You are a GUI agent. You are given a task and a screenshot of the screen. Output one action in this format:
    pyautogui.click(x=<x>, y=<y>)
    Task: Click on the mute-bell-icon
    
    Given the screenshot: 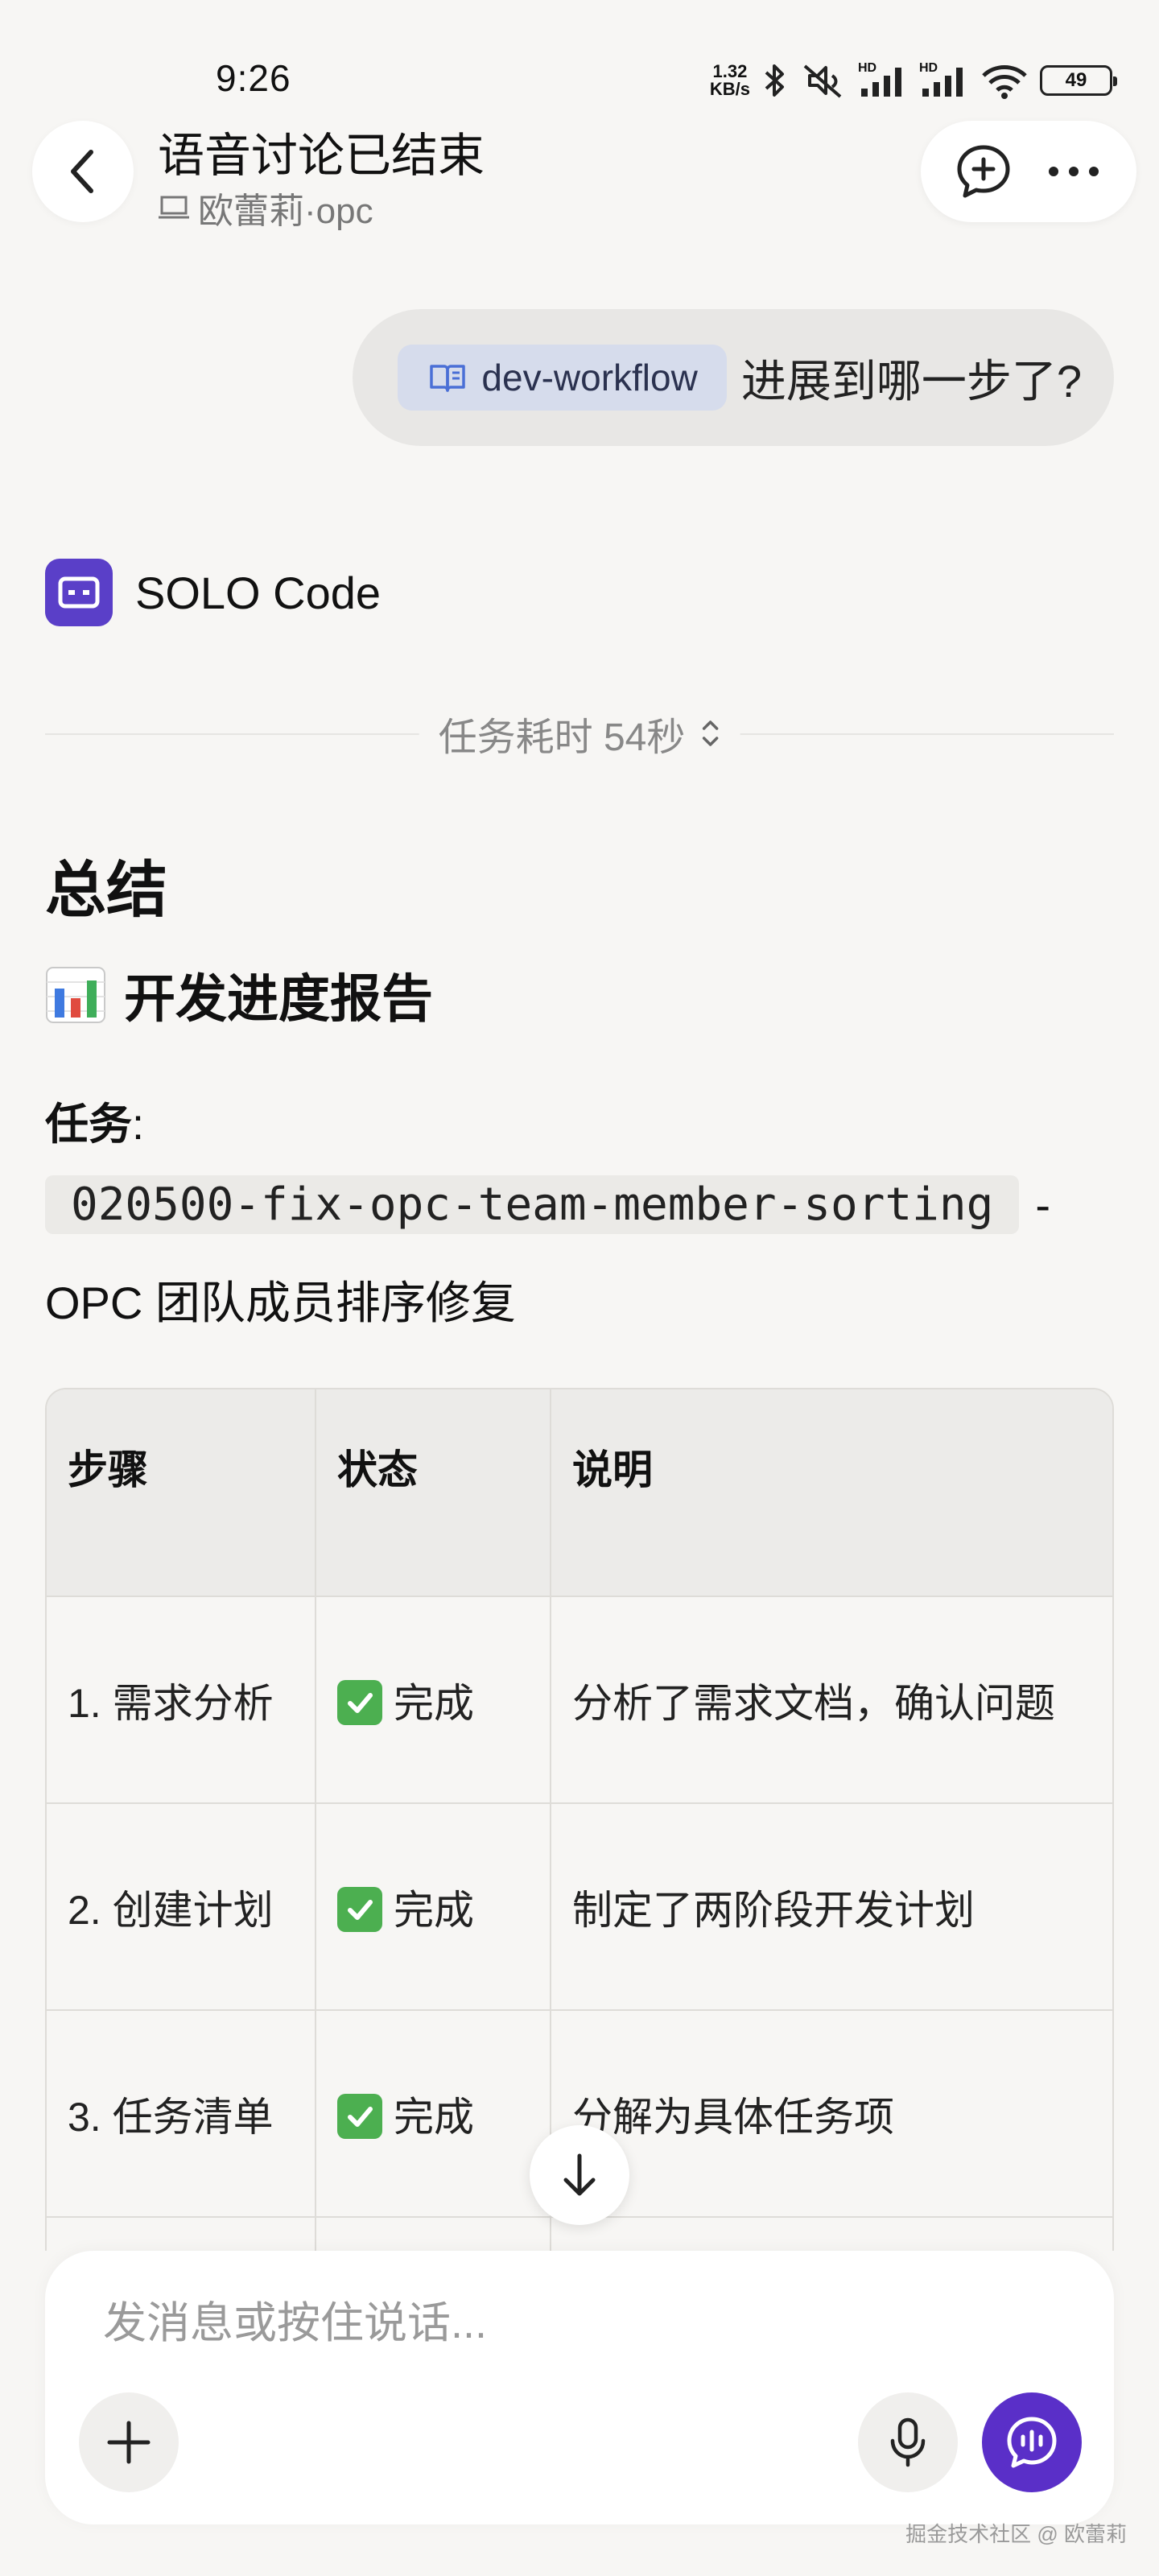 What is the action you would take?
    pyautogui.click(x=822, y=81)
    